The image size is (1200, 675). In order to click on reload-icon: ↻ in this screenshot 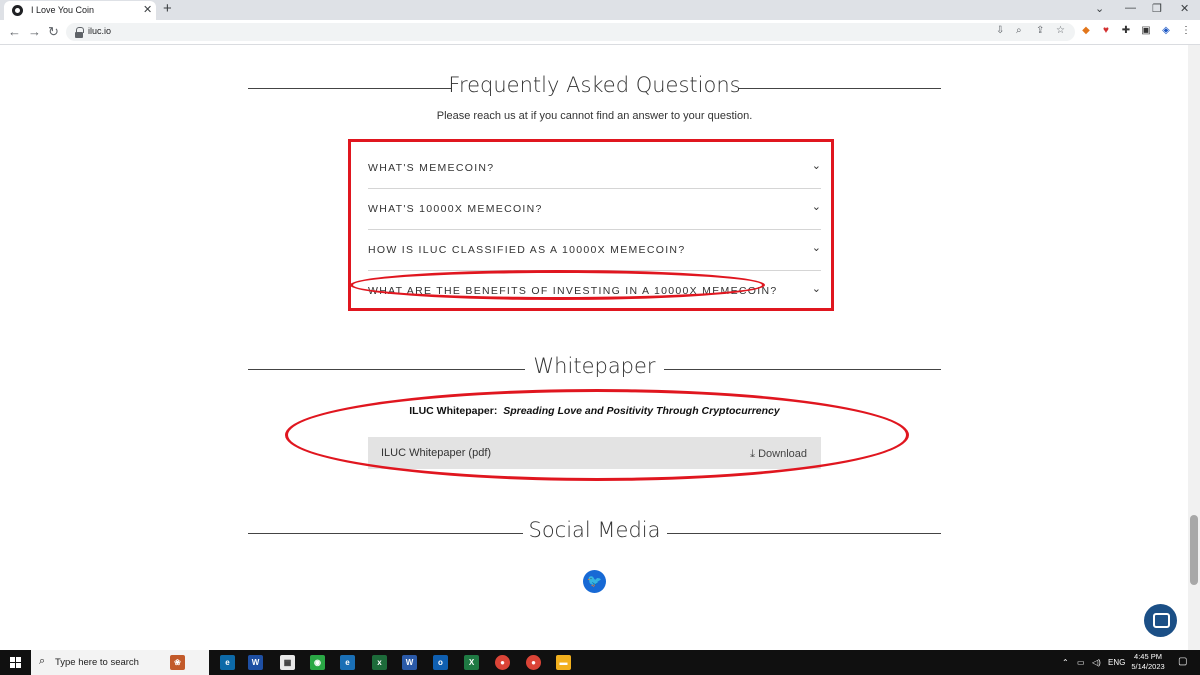, I will do `click(53, 32)`.